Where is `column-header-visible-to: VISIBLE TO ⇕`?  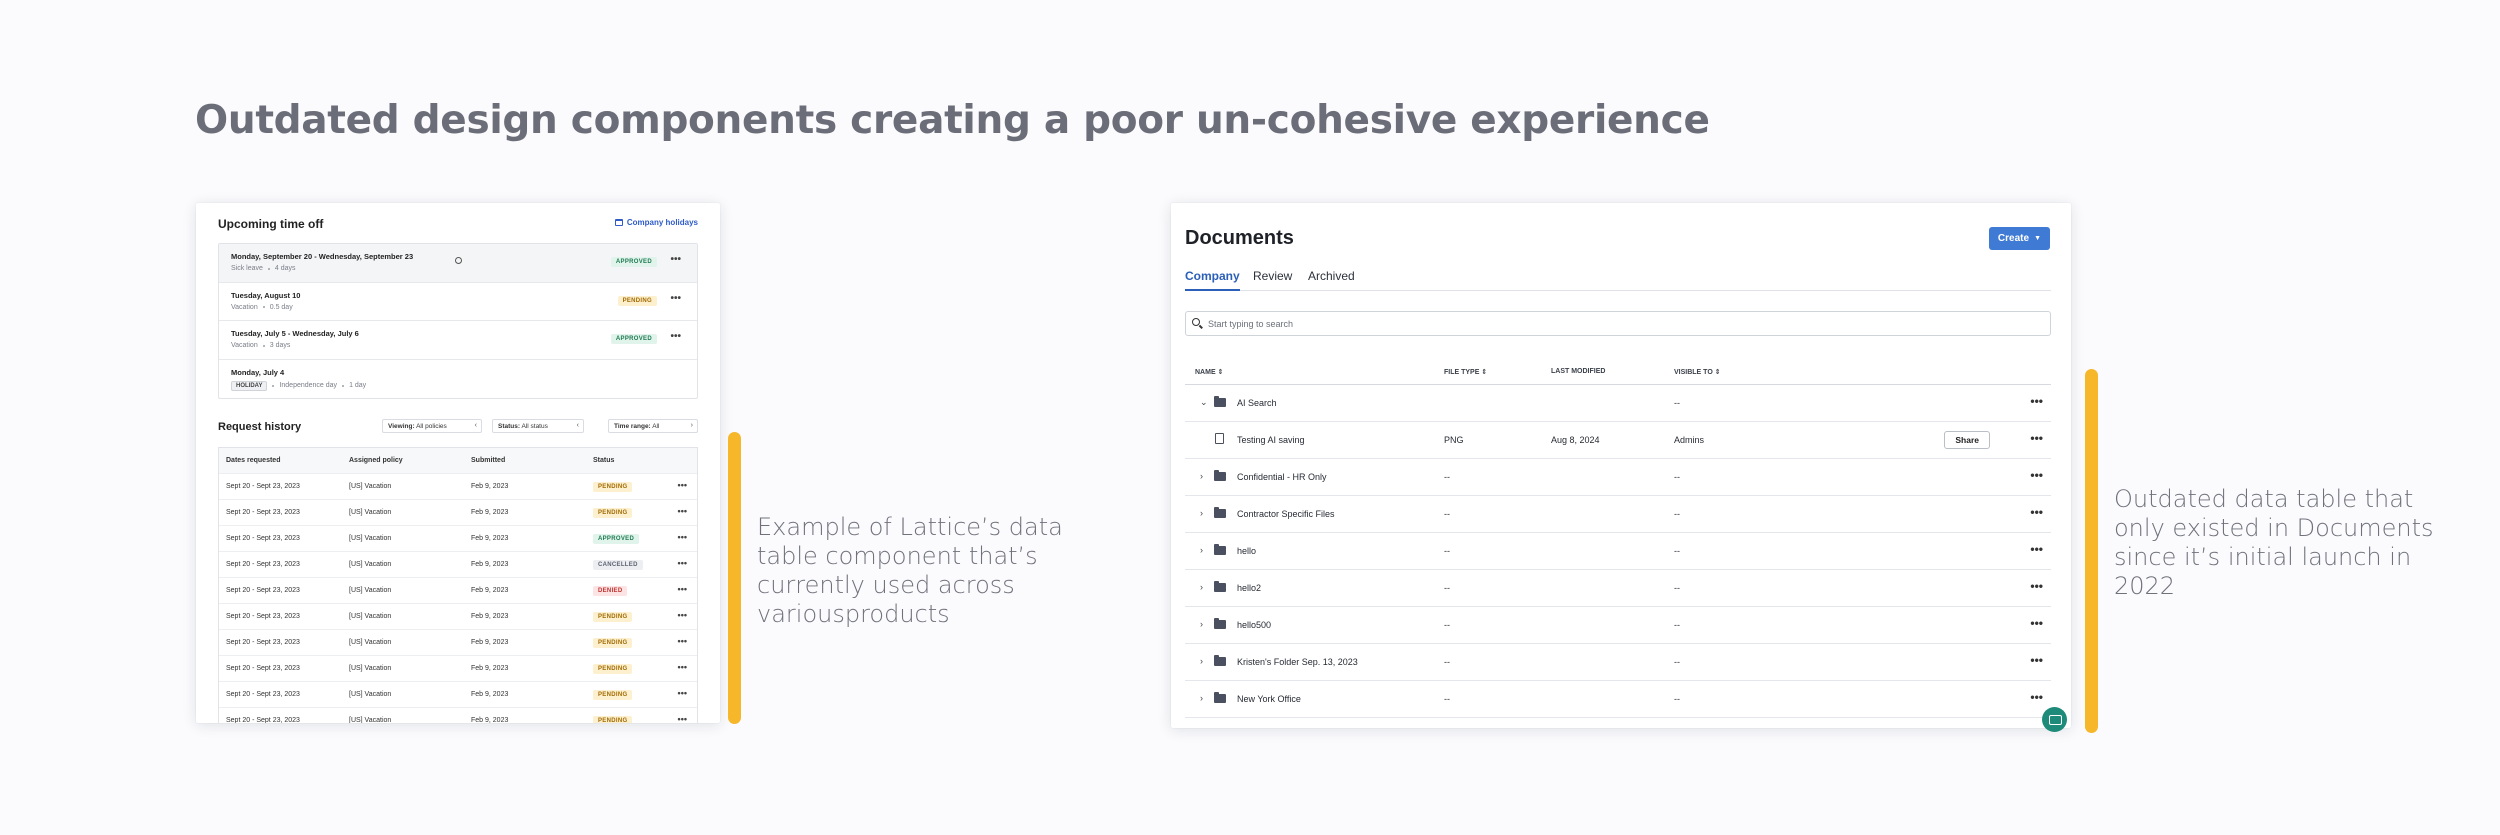 column-header-visible-to: VISIBLE TO ⇕ is located at coordinates (1697, 372).